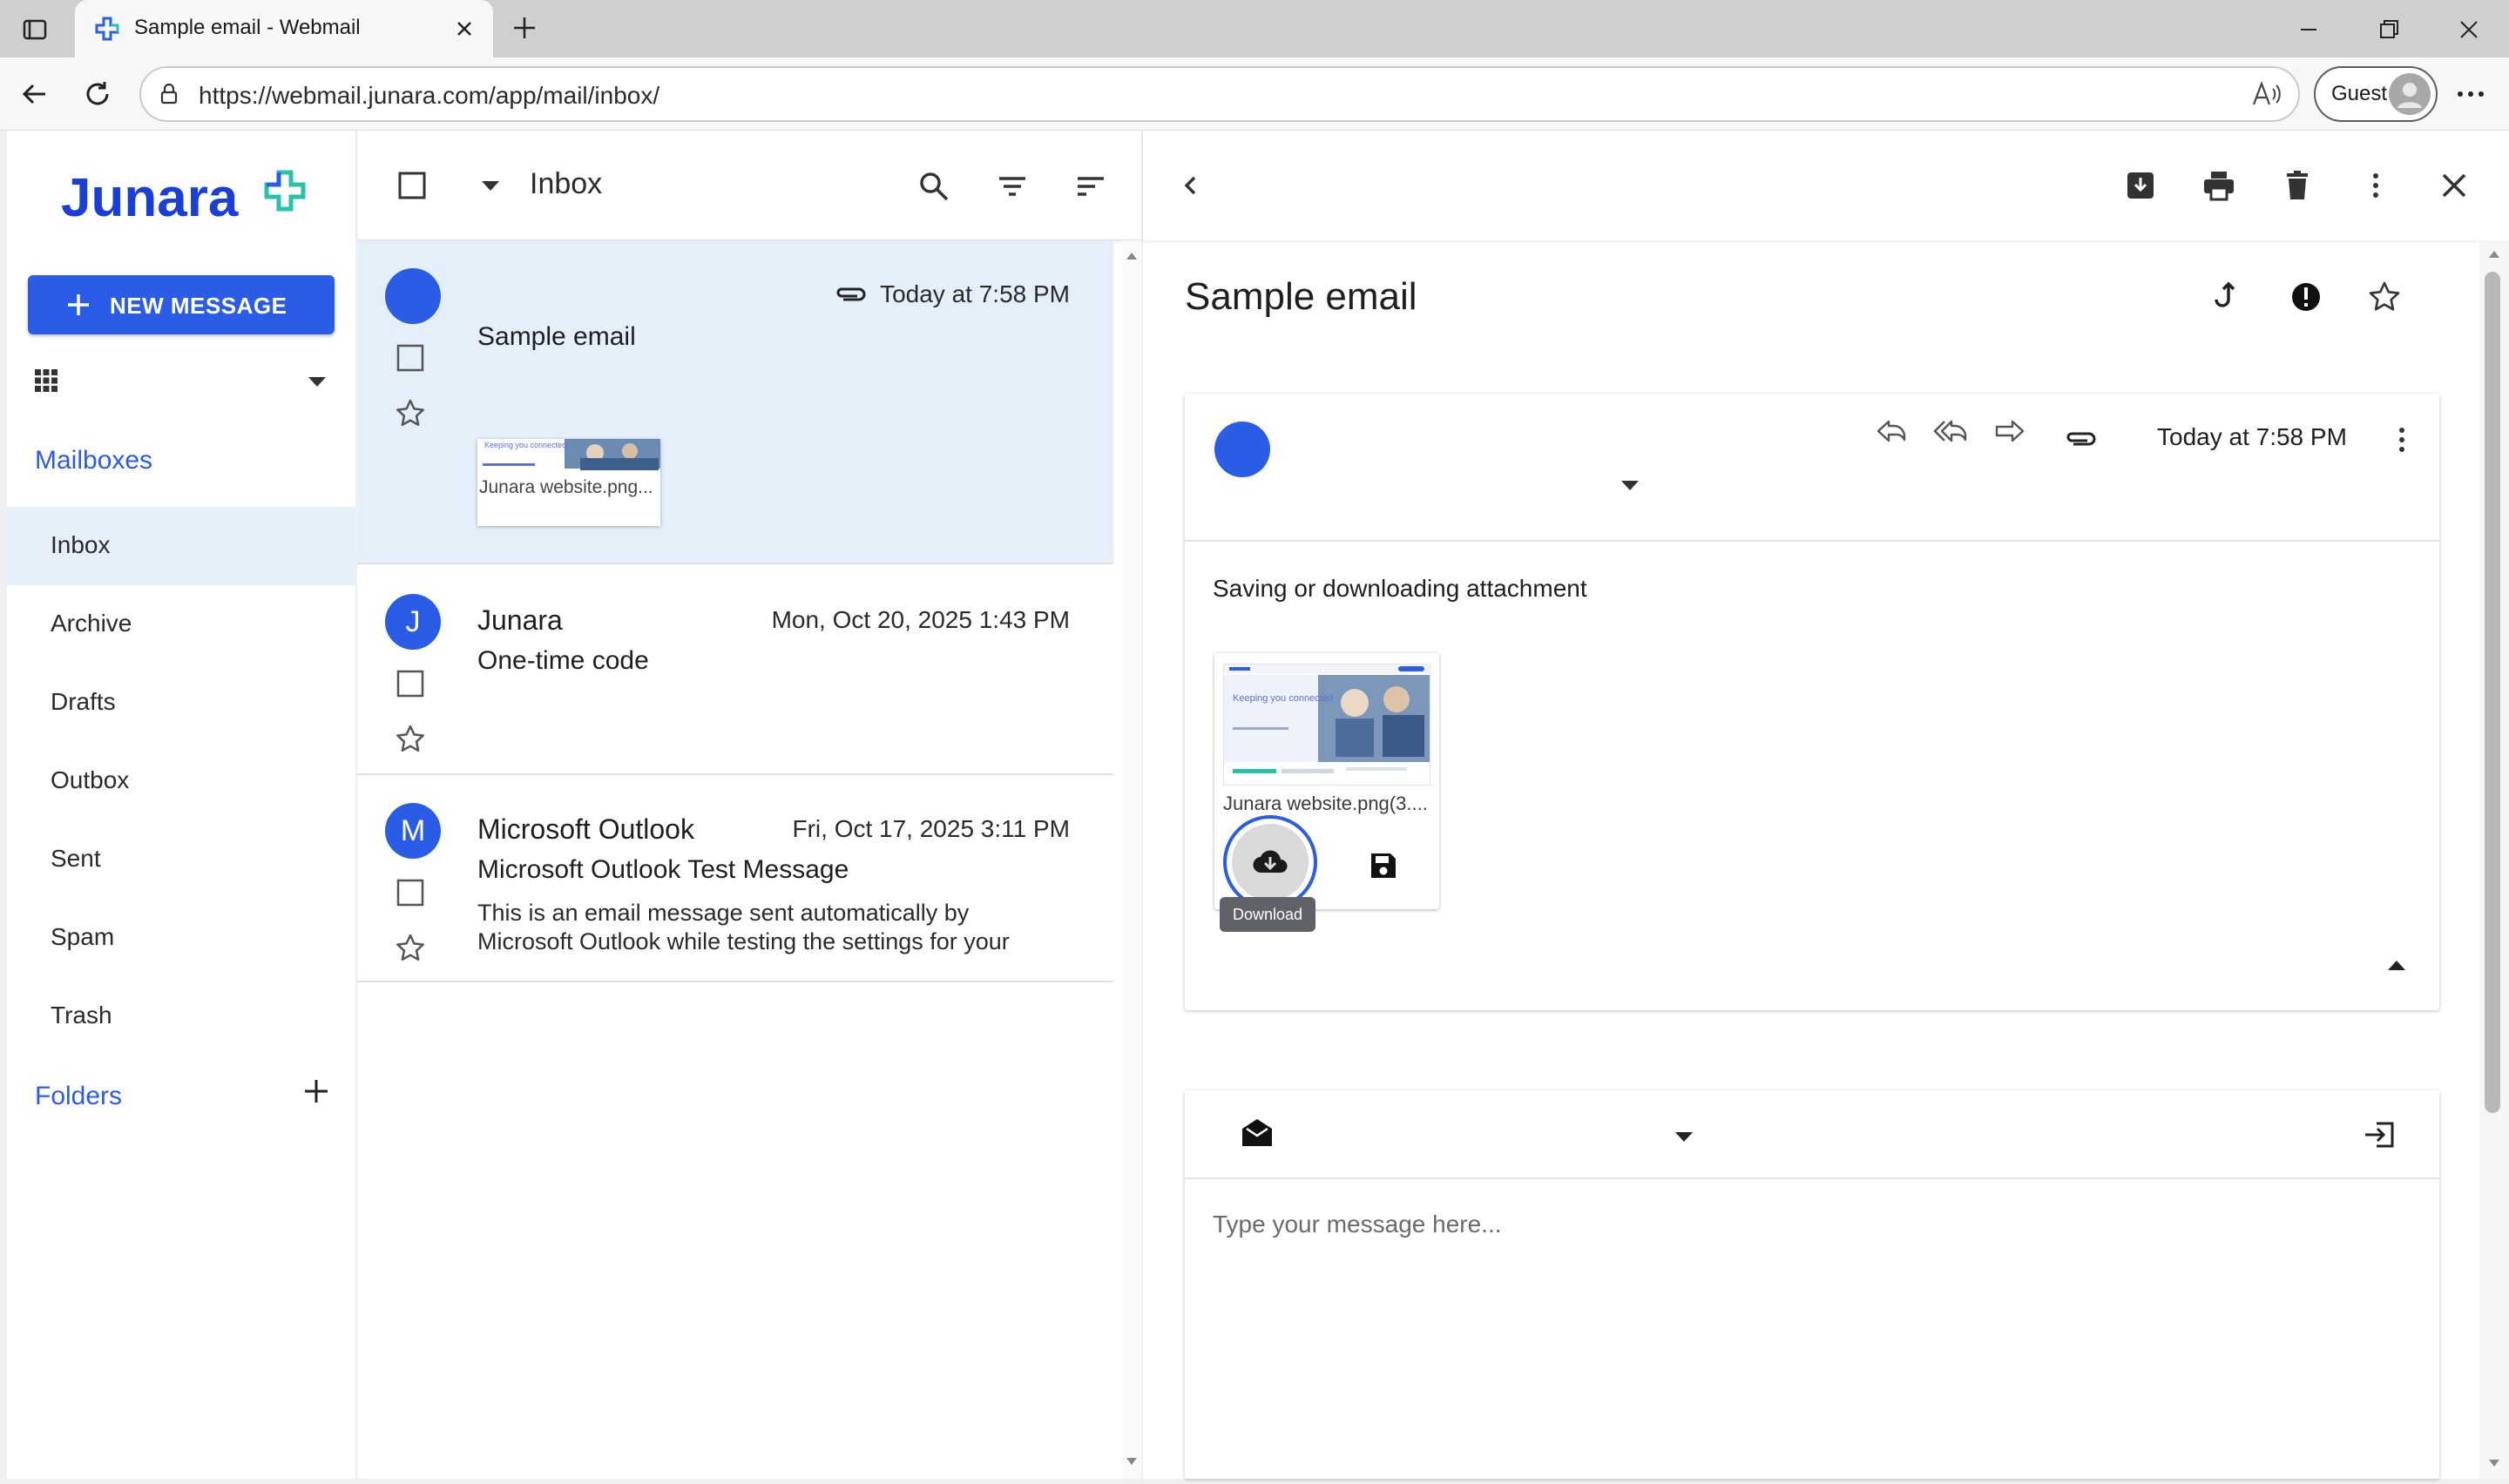  I want to click on download-button, so click(1270, 862).